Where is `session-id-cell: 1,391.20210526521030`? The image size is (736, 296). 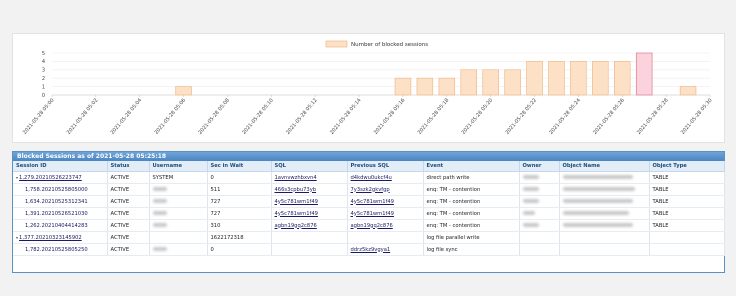 session-id-cell: 1,391.20210526521030 is located at coordinates (60, 213).